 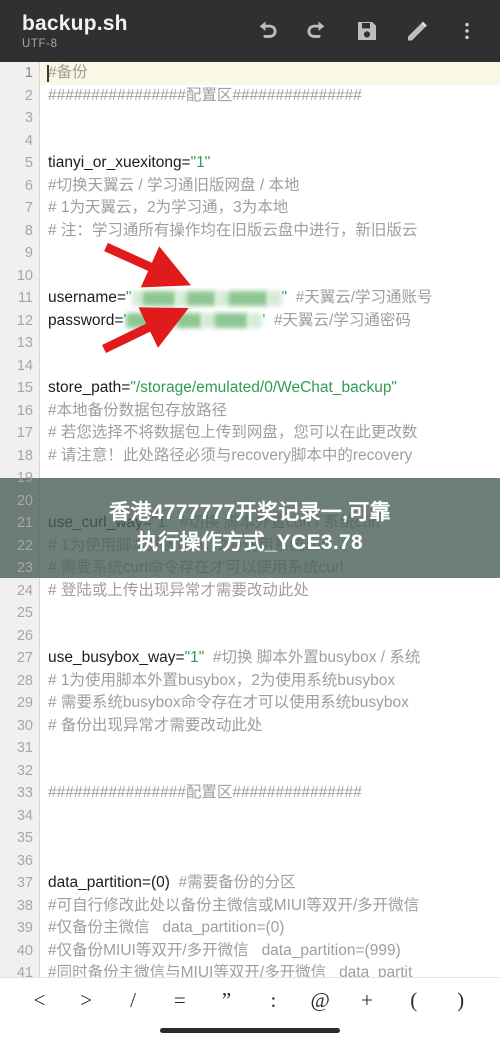 I want to click on code-line-text: #切换天翼云 / 学习通旧版网盘 / 本地, so click(x=270, y=186).